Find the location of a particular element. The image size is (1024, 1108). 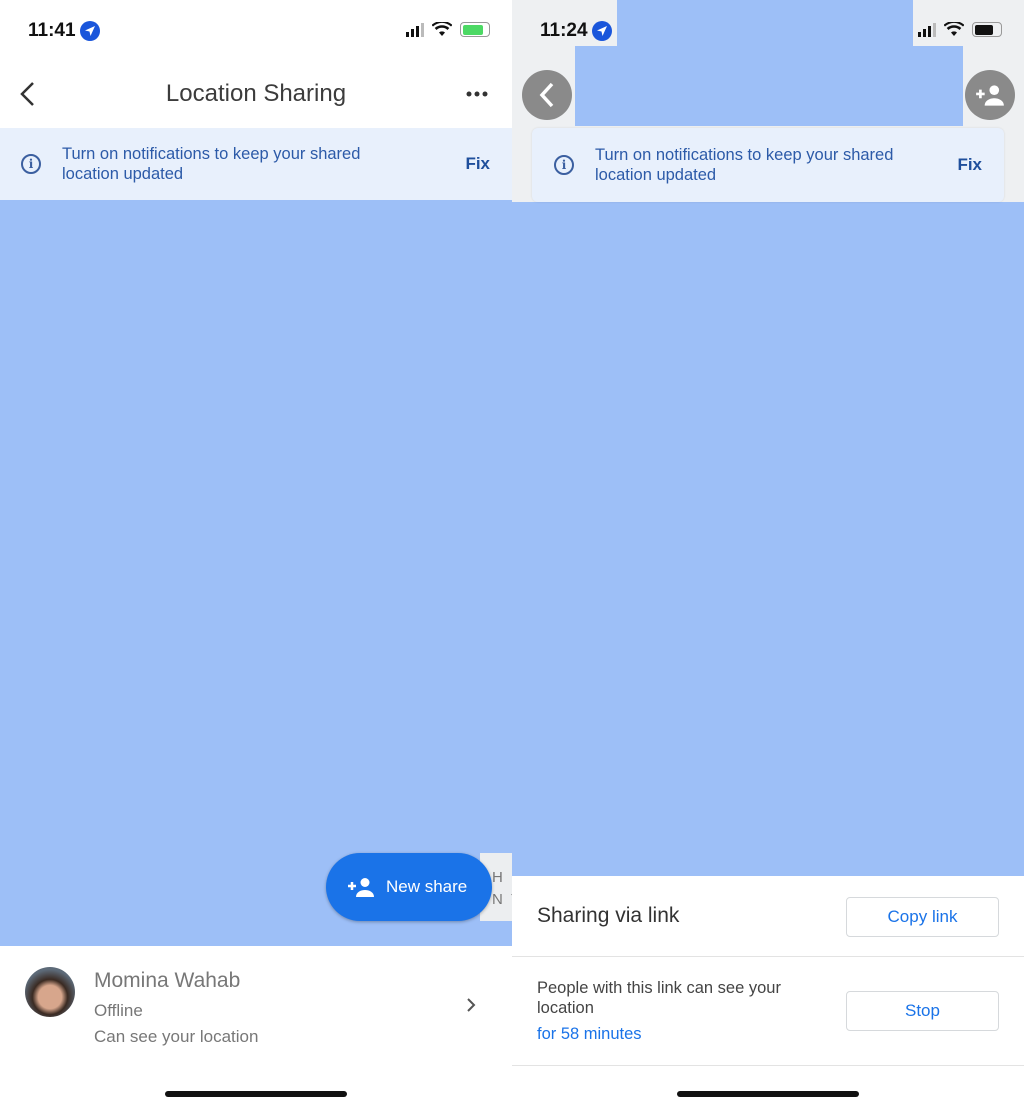

add-person-button is located at coordinates (990, 95).